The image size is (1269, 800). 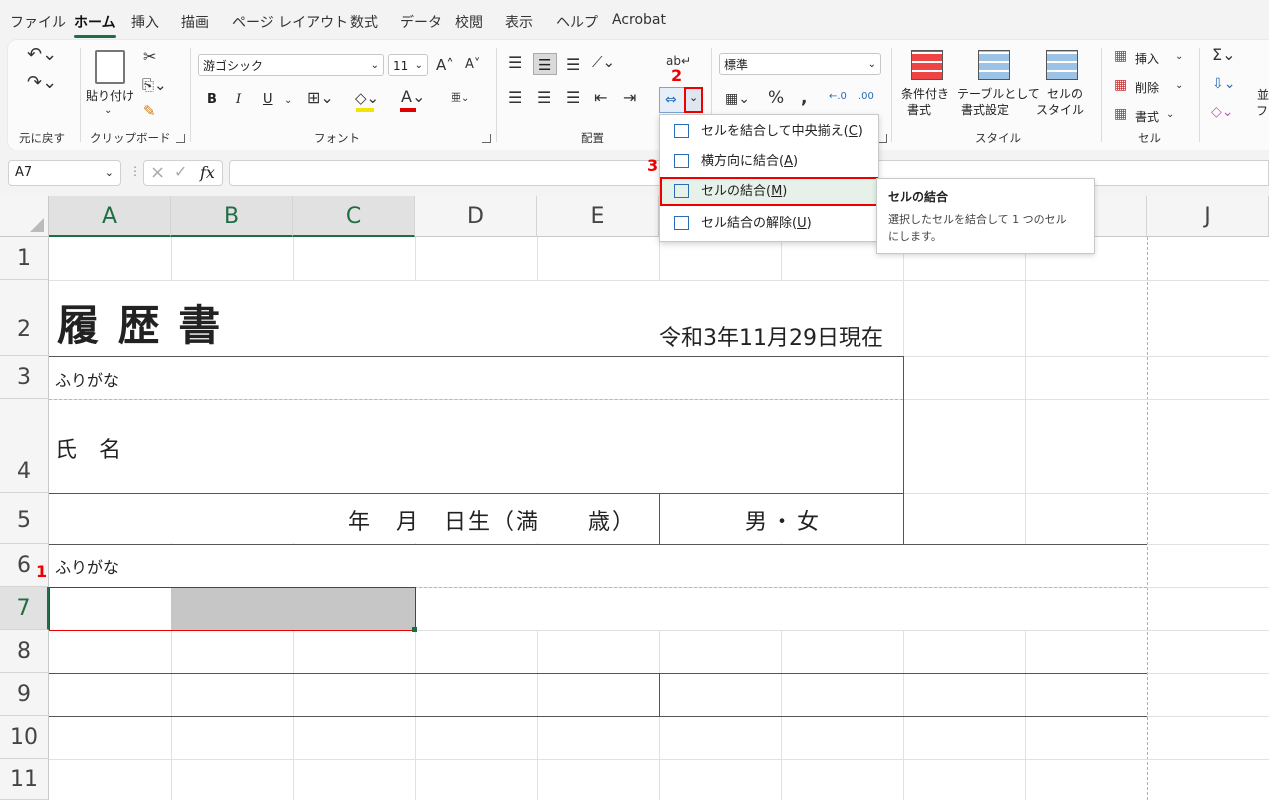 I want to click on align-middle-button: ☰, so click(x=545, y=64).